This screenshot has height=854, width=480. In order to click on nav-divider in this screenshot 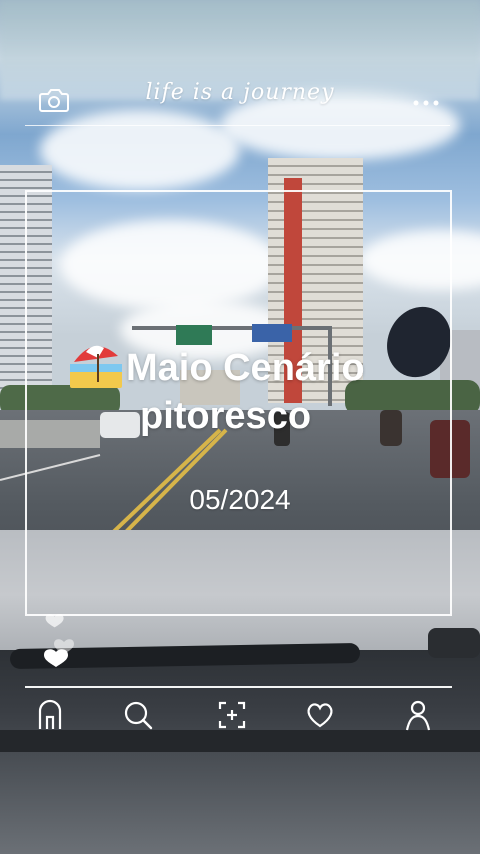, I will do `click(238, 687)`.